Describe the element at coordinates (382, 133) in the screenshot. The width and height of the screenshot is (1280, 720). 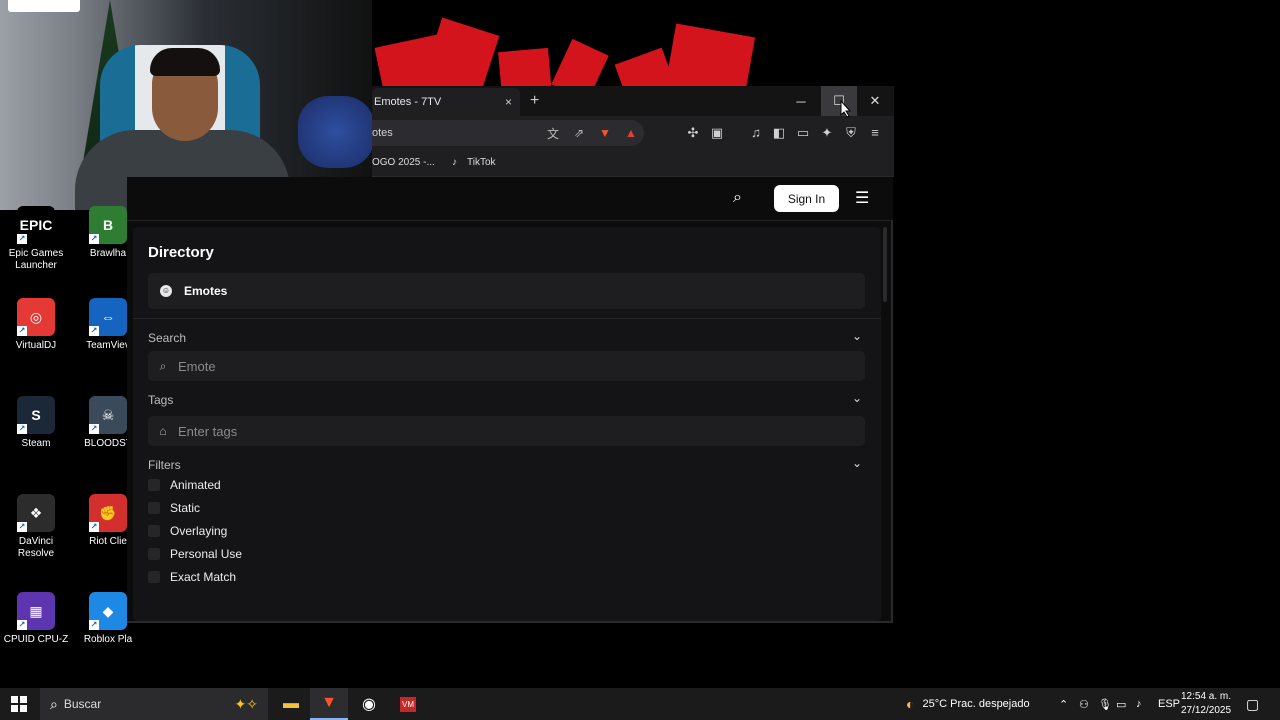
I see `url-text: otes` at that location.